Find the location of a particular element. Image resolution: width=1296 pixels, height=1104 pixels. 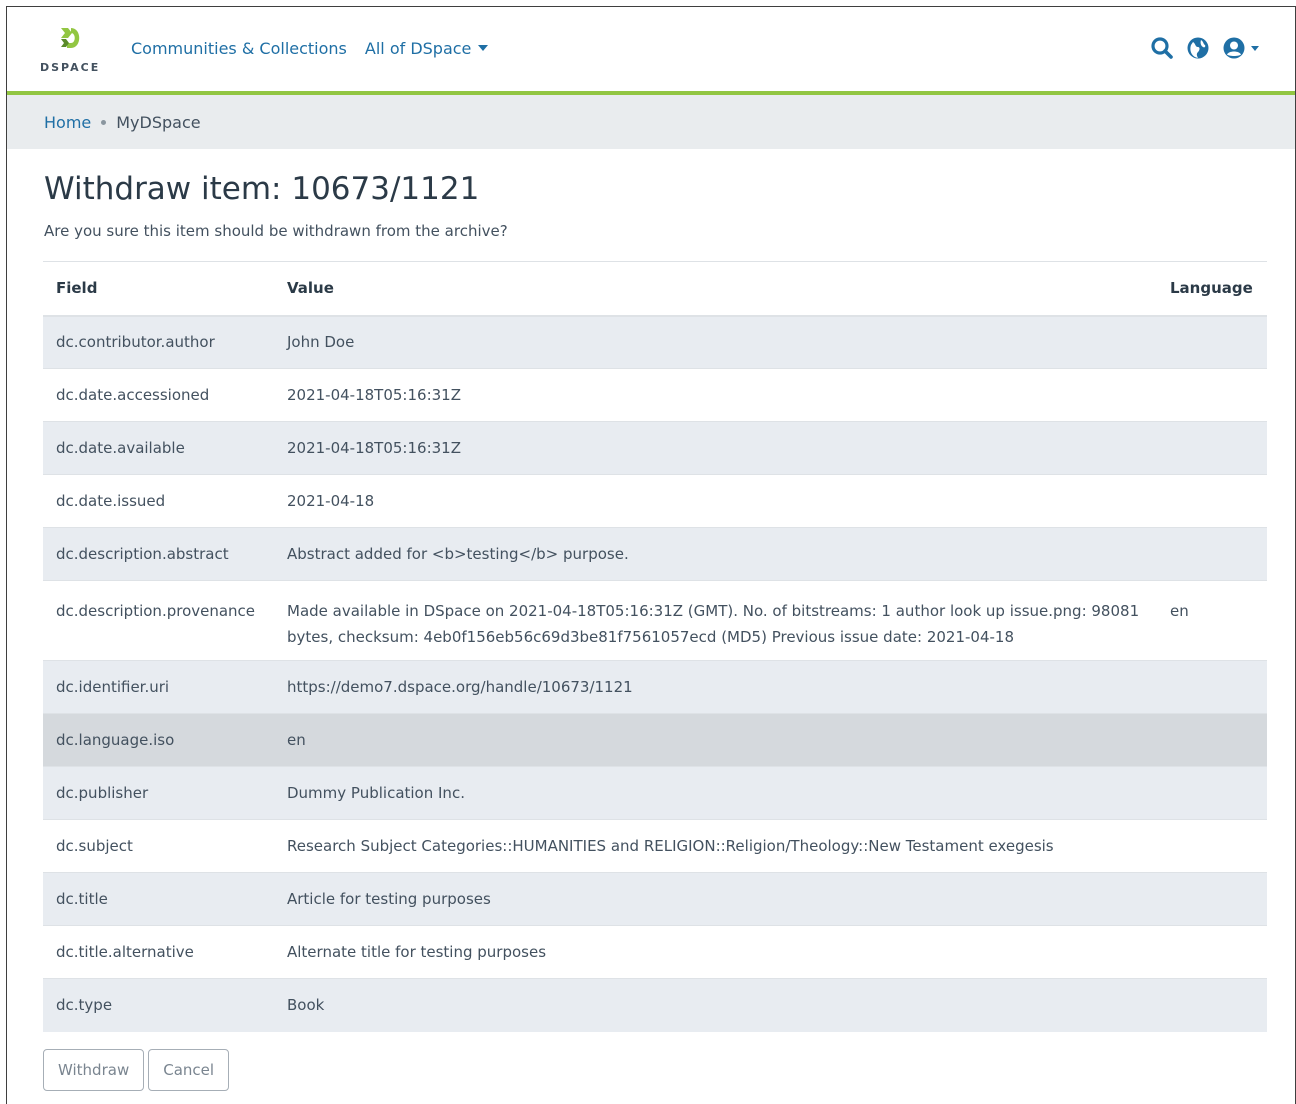

breadcrumb: Home MyDSpace is located at coordinates (651, 122).